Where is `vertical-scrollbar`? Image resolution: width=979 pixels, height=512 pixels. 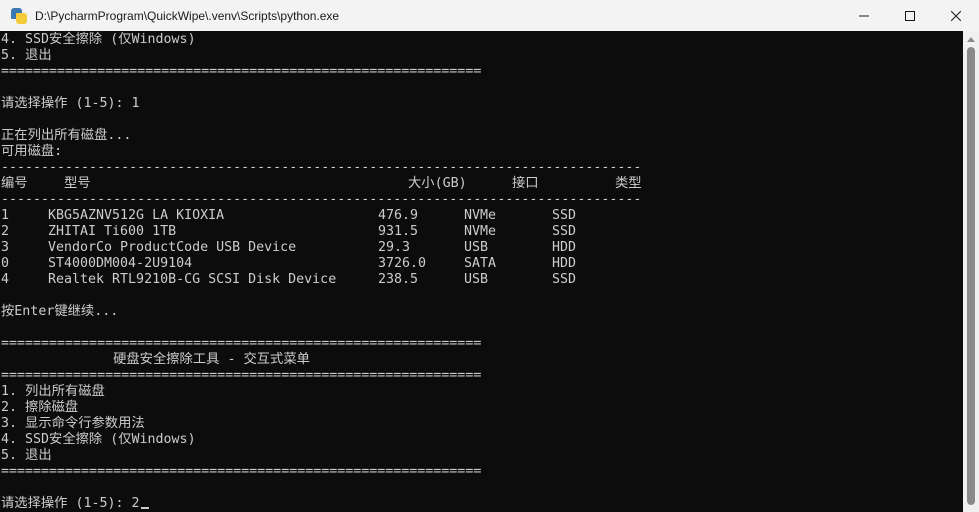 vertical-scrollbar is located at coordinates (971, 271).